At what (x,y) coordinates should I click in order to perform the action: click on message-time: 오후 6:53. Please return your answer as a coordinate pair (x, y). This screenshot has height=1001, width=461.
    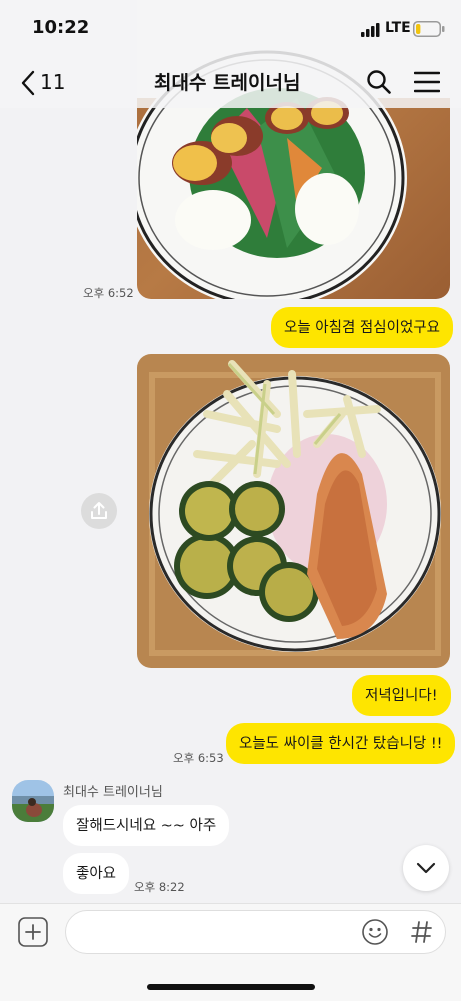
    Looking at the image, I should click on (198, 758).